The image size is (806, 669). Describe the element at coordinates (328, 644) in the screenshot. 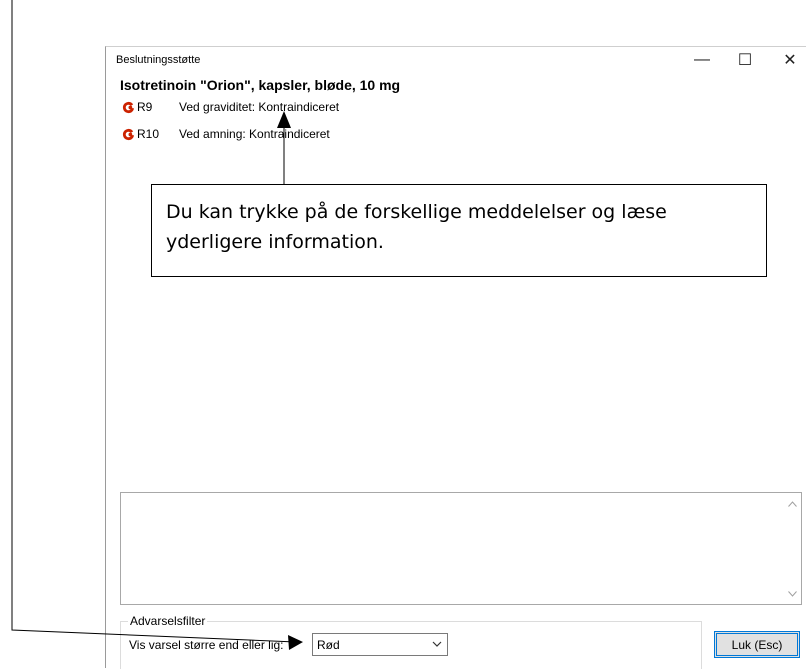

I see `severity-select-value: Rød` at that location.